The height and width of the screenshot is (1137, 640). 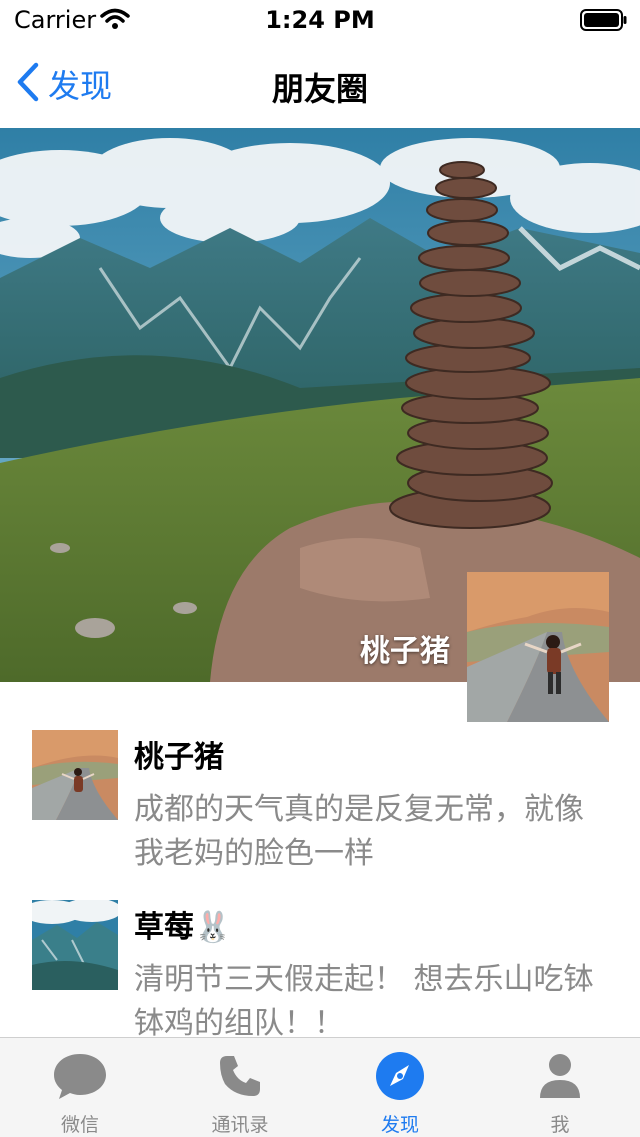 I want to click on status-bar: Carrier 1:24 PM, so click(x=320, y=20).